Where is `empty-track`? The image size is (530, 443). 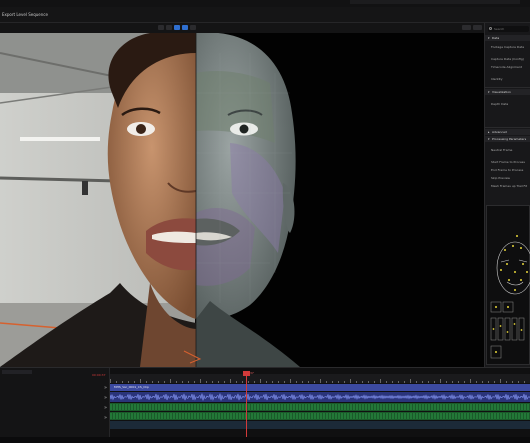
empty-track is located at coordinates (320, 425).